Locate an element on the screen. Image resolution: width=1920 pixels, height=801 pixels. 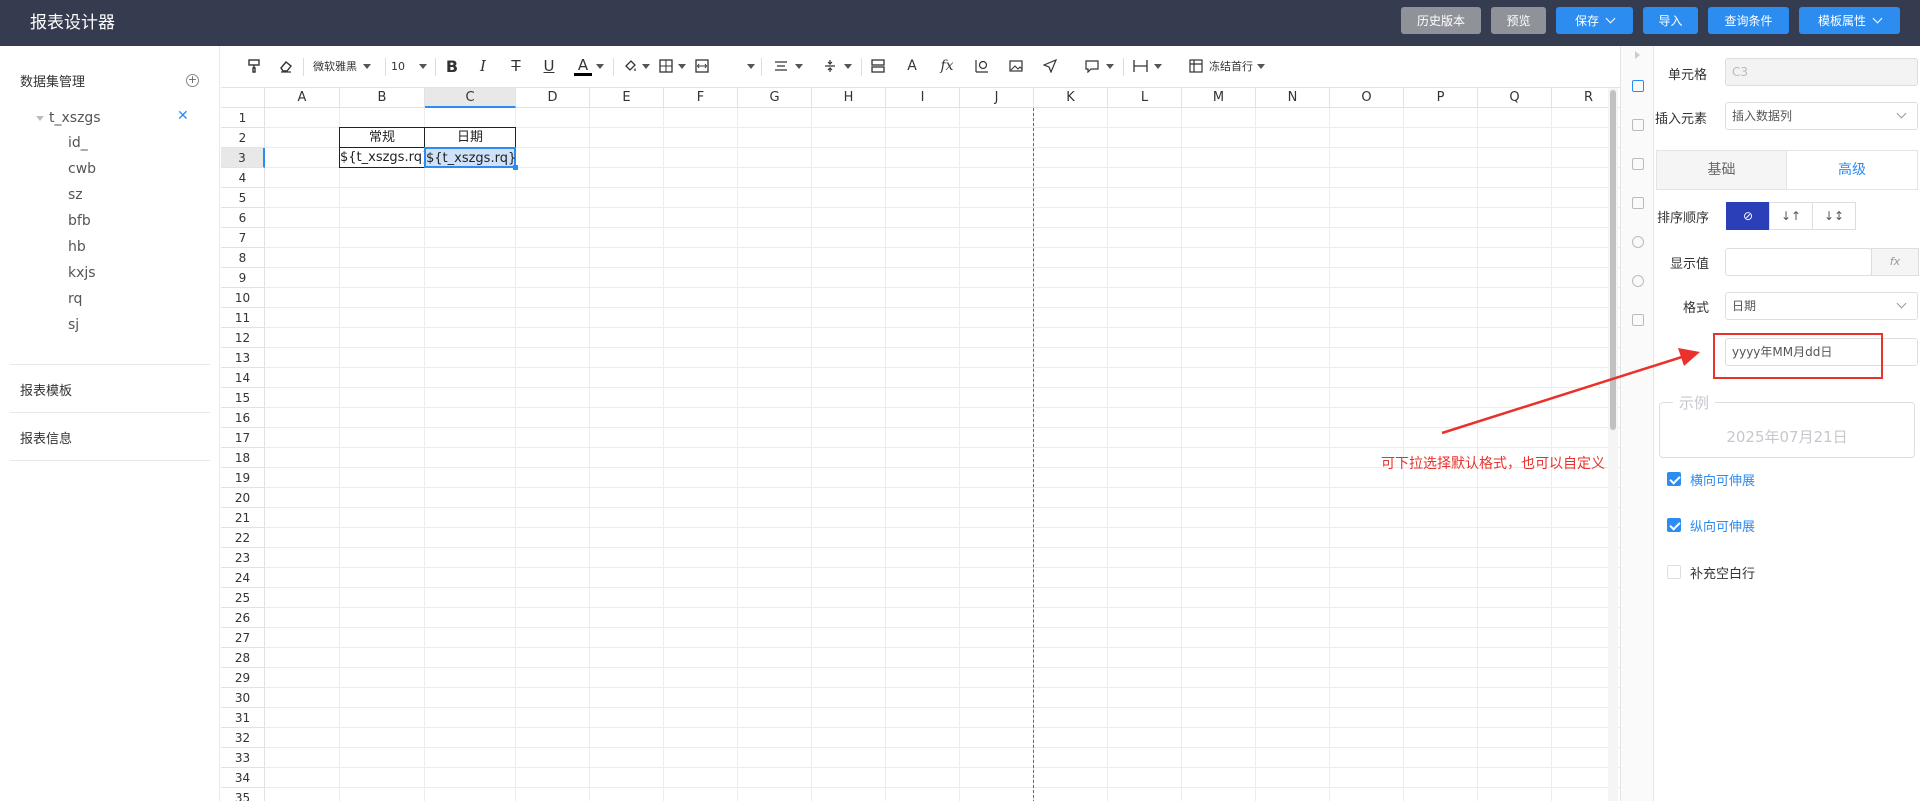
annotation-text: 可下拉选择默认格式，也可以自定义 is located at coordinates (1493, 464).